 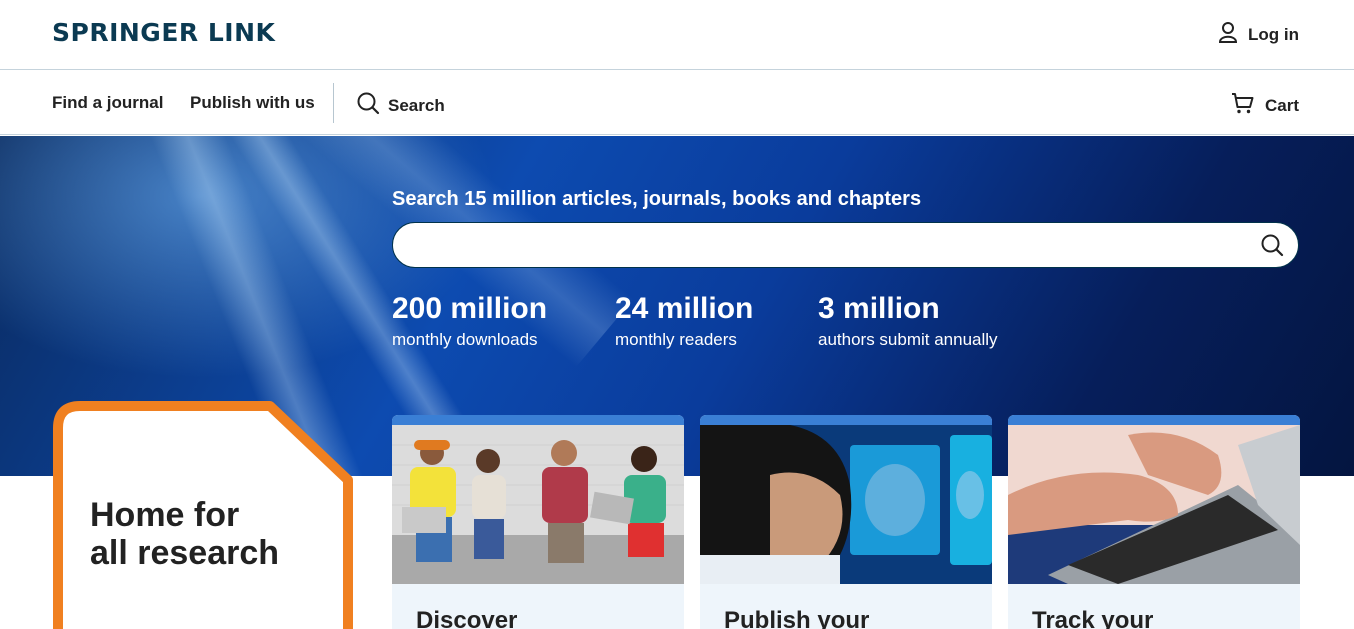 I want to click on card-track: Track your, so click(x=1154, y=522).